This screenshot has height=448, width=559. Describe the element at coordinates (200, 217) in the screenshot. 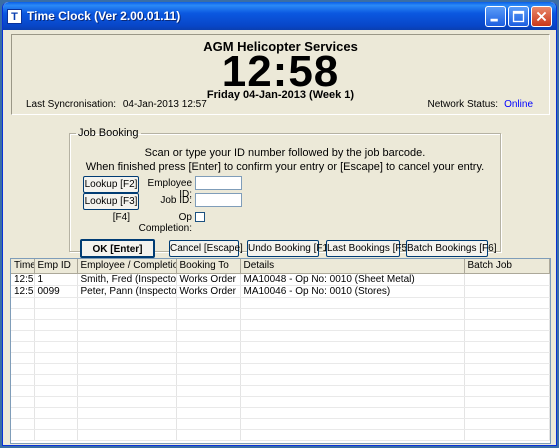

I see `op-completion-checkbox` at that location.